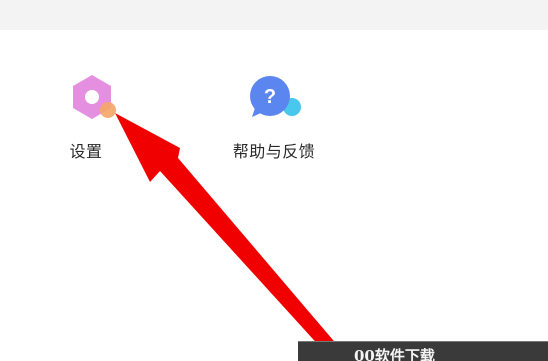 This screenshot has height=361, width=548. I want to click on help-feedback-label: 帮助与反馈, so click(274, 151).